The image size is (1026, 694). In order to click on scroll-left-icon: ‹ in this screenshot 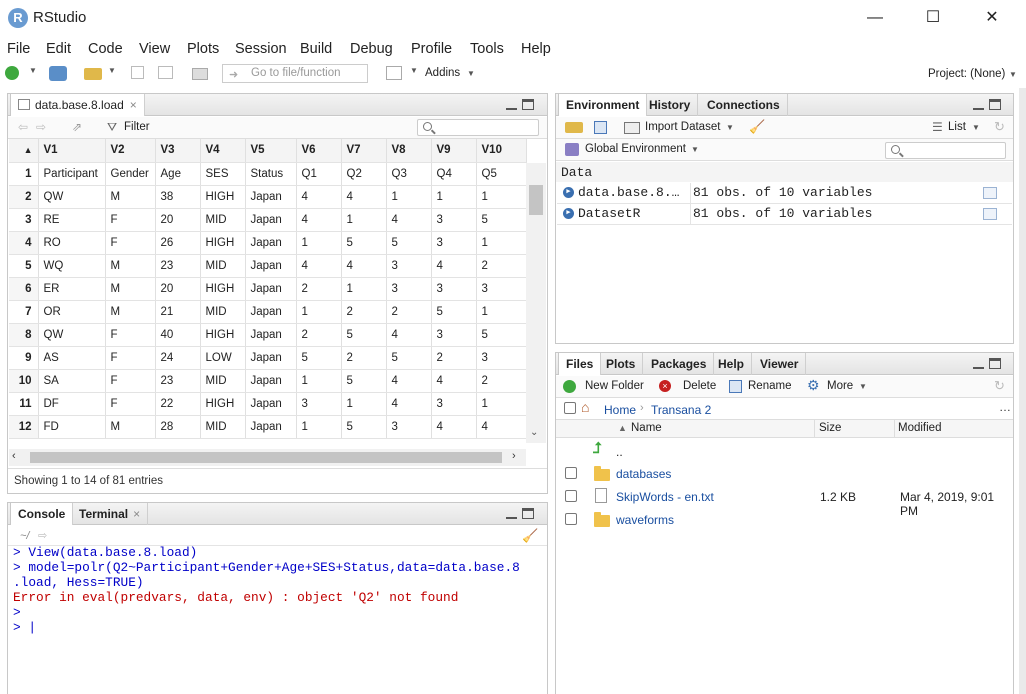, I will do `click(14, 456)`.